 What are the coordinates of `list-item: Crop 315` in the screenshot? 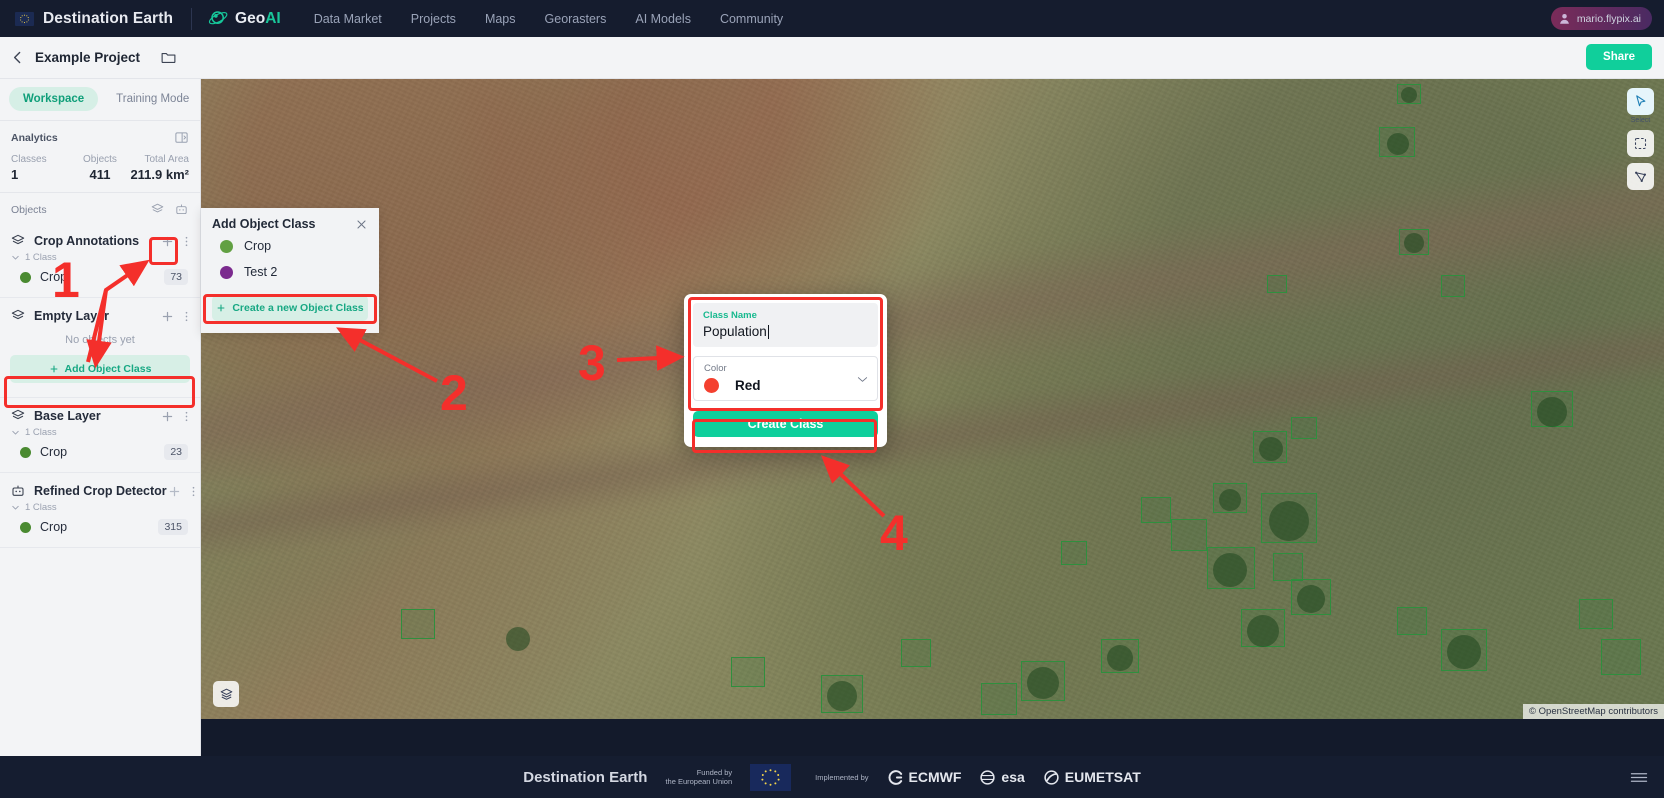 It's located at (100, 526).